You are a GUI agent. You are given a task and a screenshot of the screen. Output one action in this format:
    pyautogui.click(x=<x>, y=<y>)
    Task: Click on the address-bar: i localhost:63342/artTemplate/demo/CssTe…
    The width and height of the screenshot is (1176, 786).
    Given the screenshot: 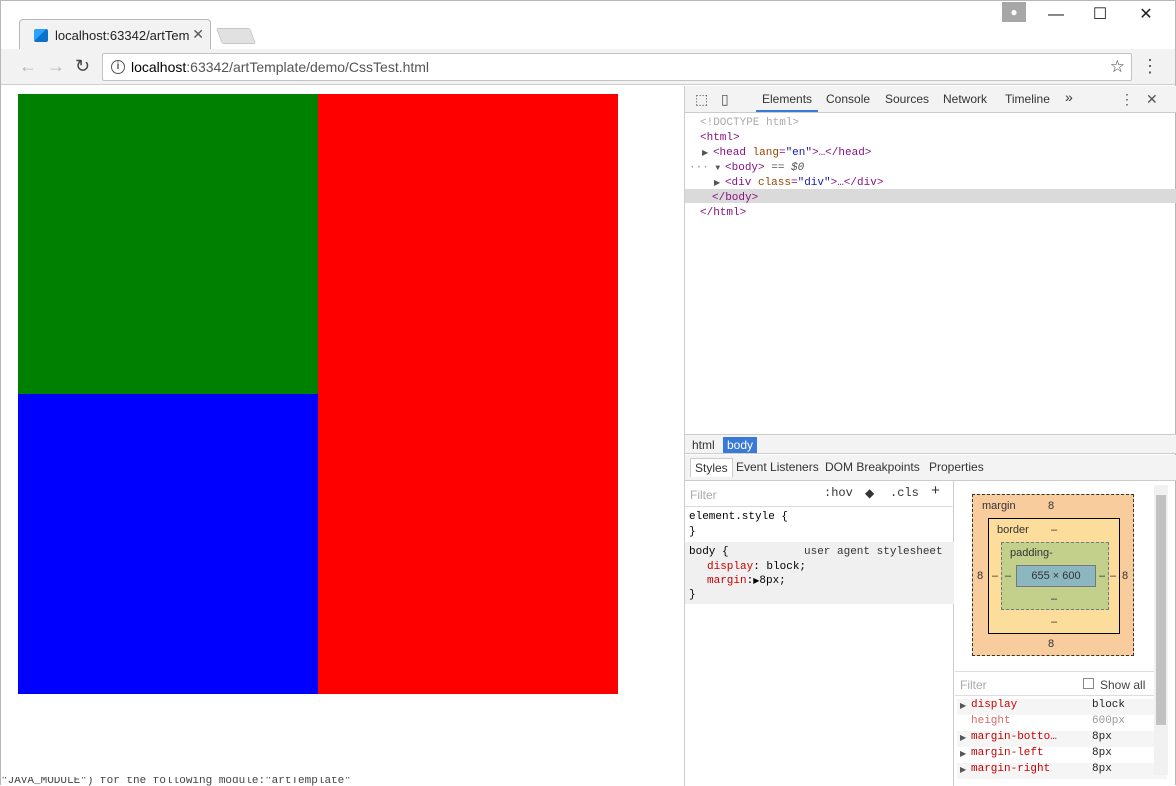 What is the action you would take?
    pyautogui.click(x=617, y=67)
    